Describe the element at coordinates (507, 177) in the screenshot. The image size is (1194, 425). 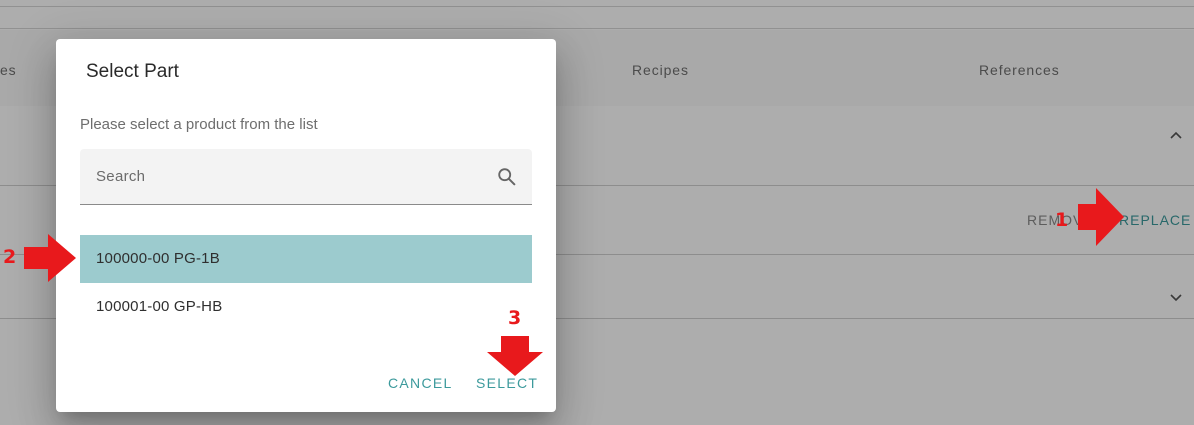
I see `search-icon` at that location.